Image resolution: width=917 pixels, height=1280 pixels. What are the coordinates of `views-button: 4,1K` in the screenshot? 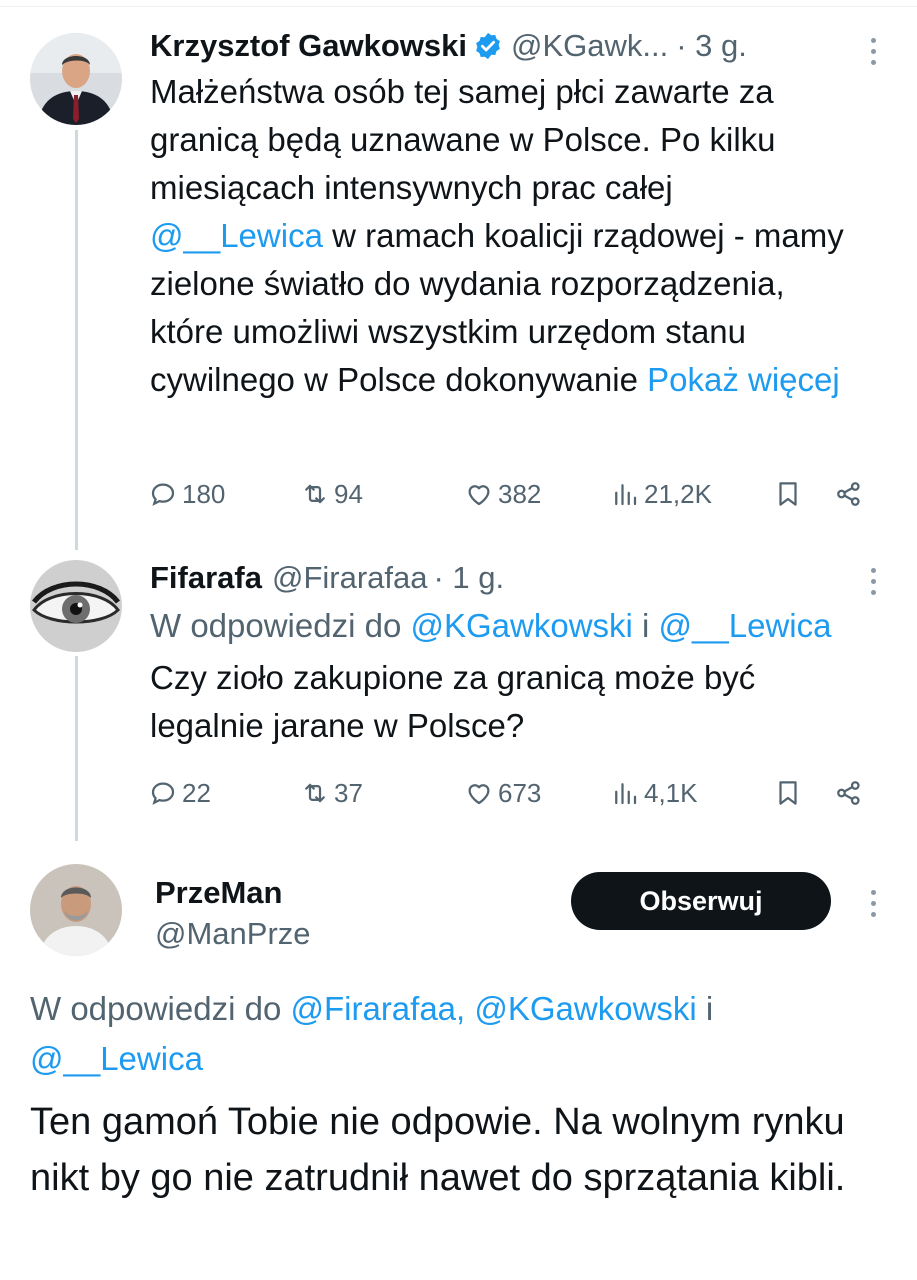 It's located at (654, 793).